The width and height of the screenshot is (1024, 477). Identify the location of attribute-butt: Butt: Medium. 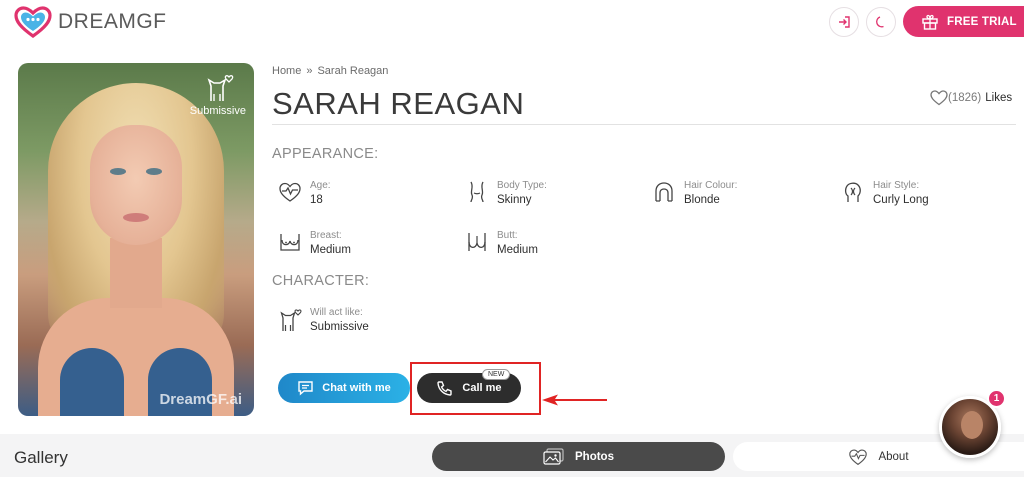
(501, 244).